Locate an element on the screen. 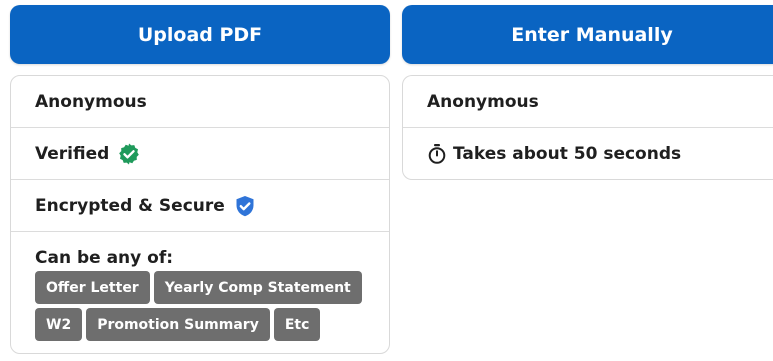  enter-manually-card: Anonymous Takes about 50 seconds is located at coordinates (587, 127).